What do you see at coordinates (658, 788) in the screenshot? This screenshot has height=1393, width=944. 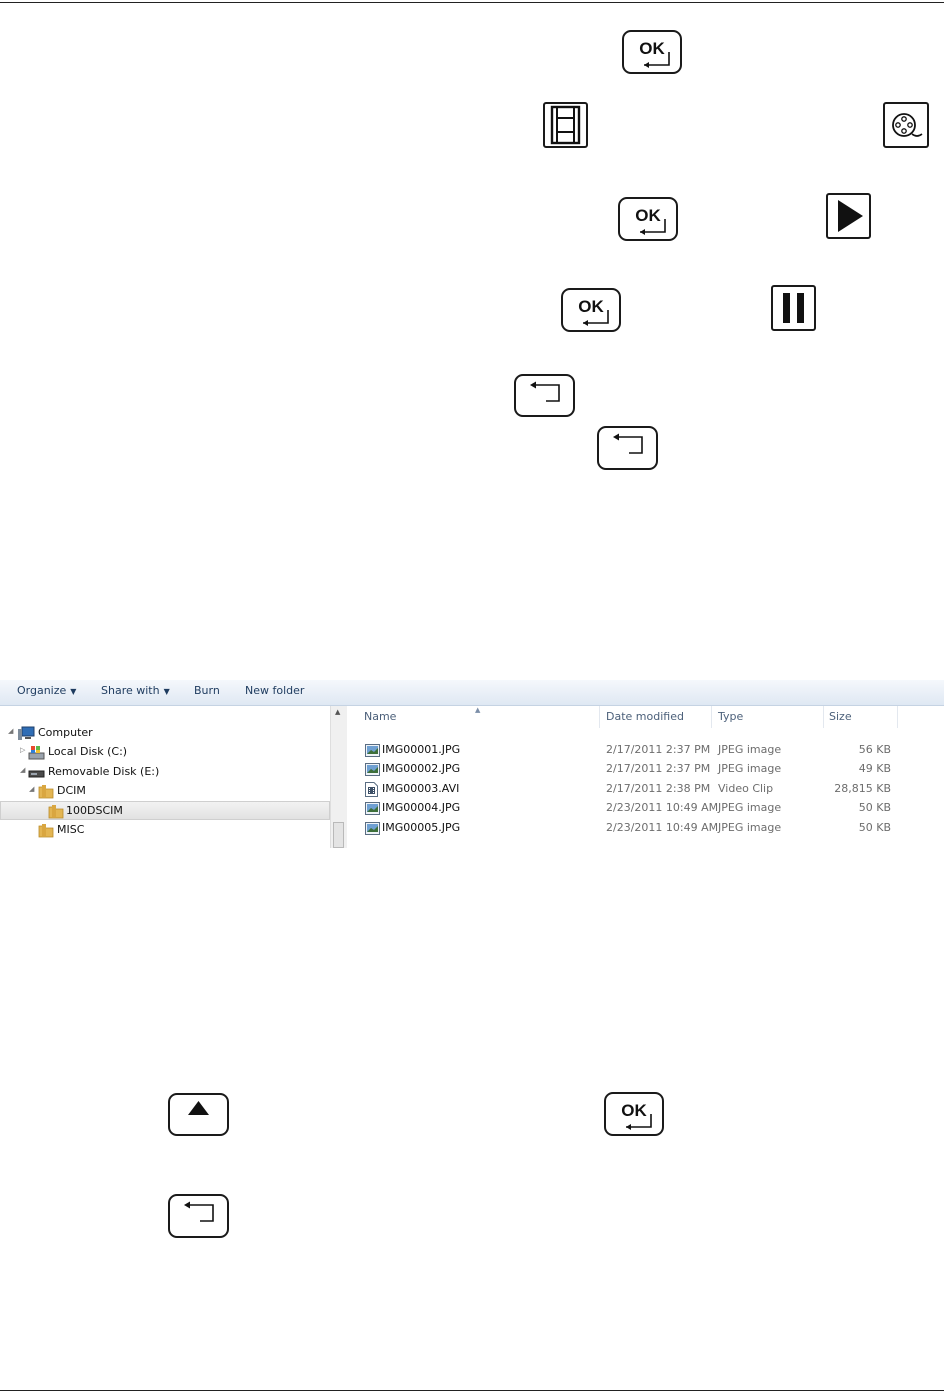 I see `file-date: 2/17/2011 2:38 PM` at bounding box center [658, 788].